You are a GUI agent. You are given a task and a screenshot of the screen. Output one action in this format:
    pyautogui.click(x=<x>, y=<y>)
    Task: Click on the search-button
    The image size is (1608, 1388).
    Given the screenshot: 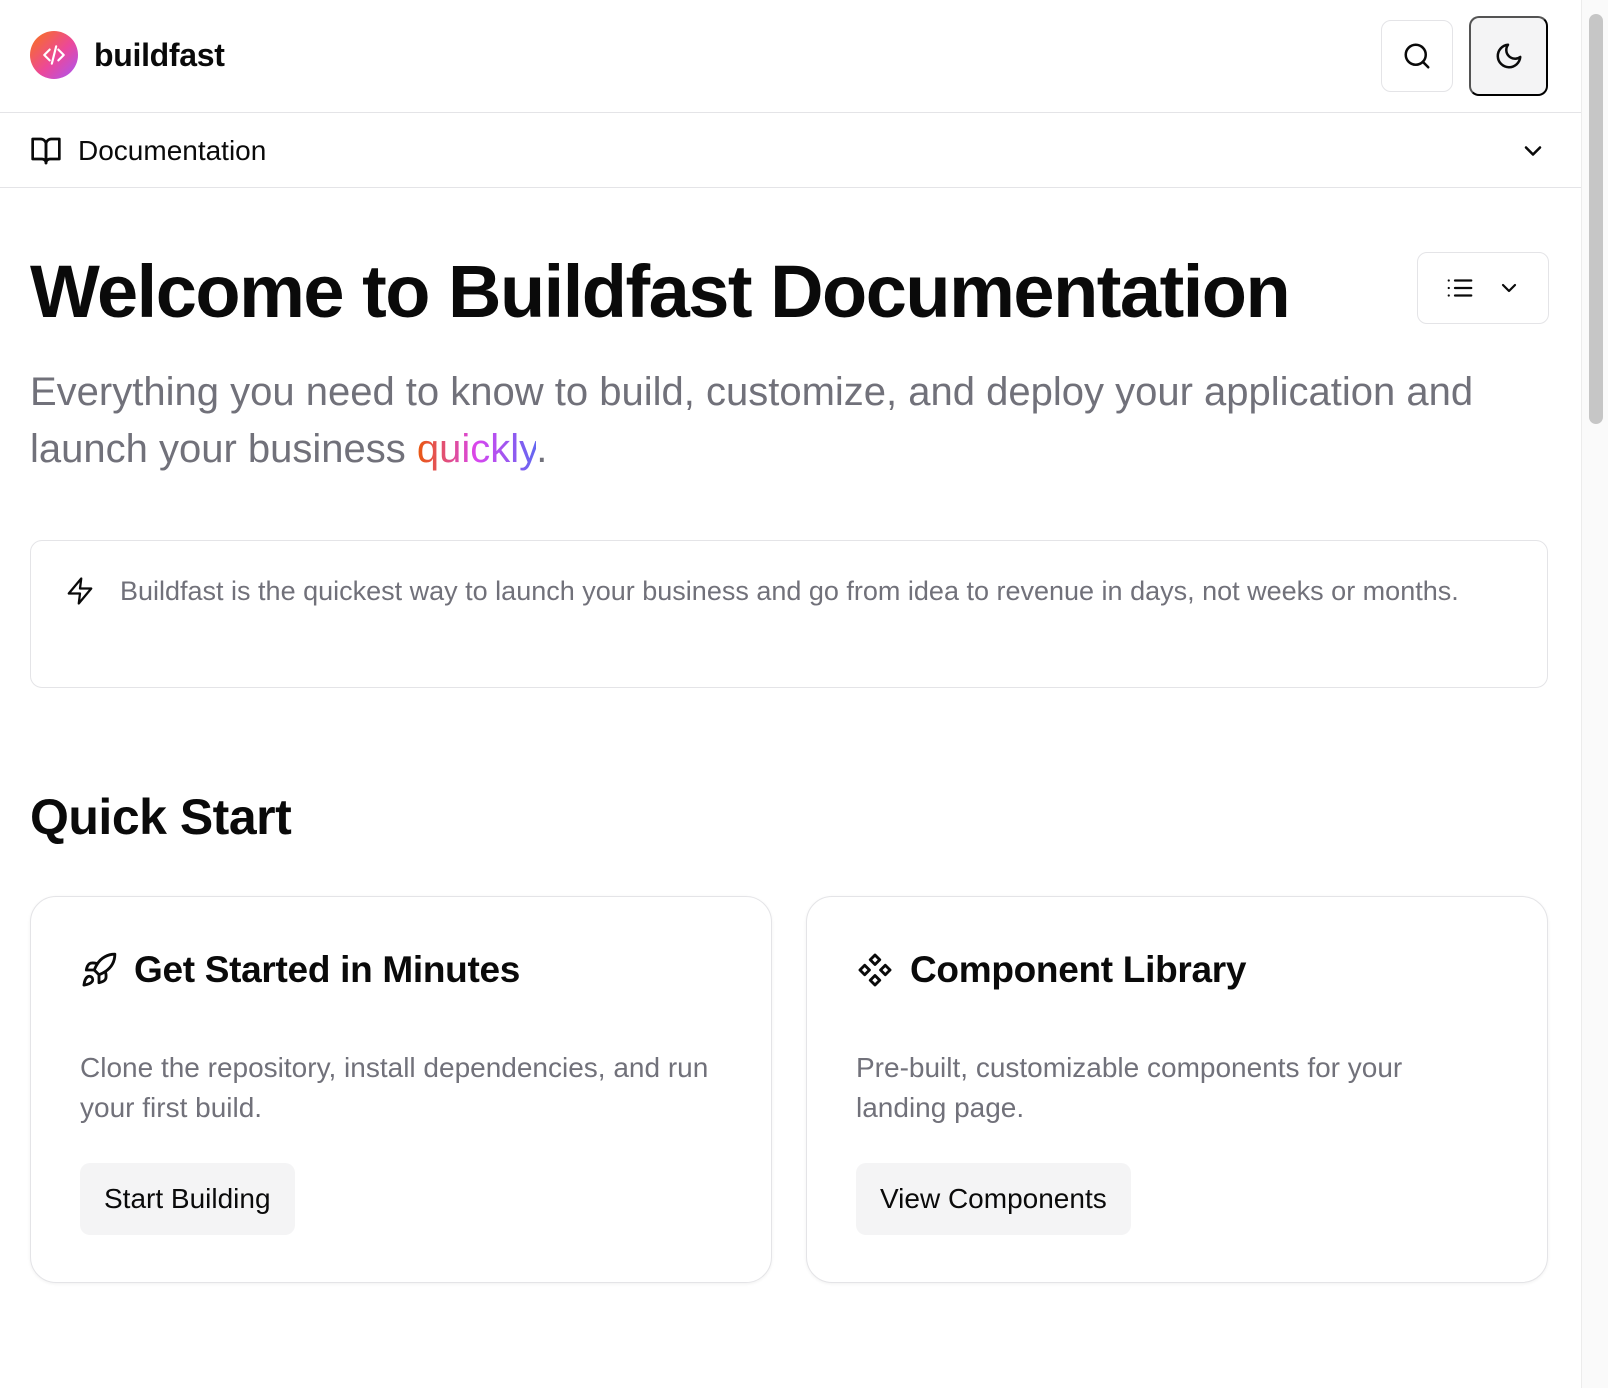 What is the action you would take?
    pyautogui.click(x=1417, y=56)
    